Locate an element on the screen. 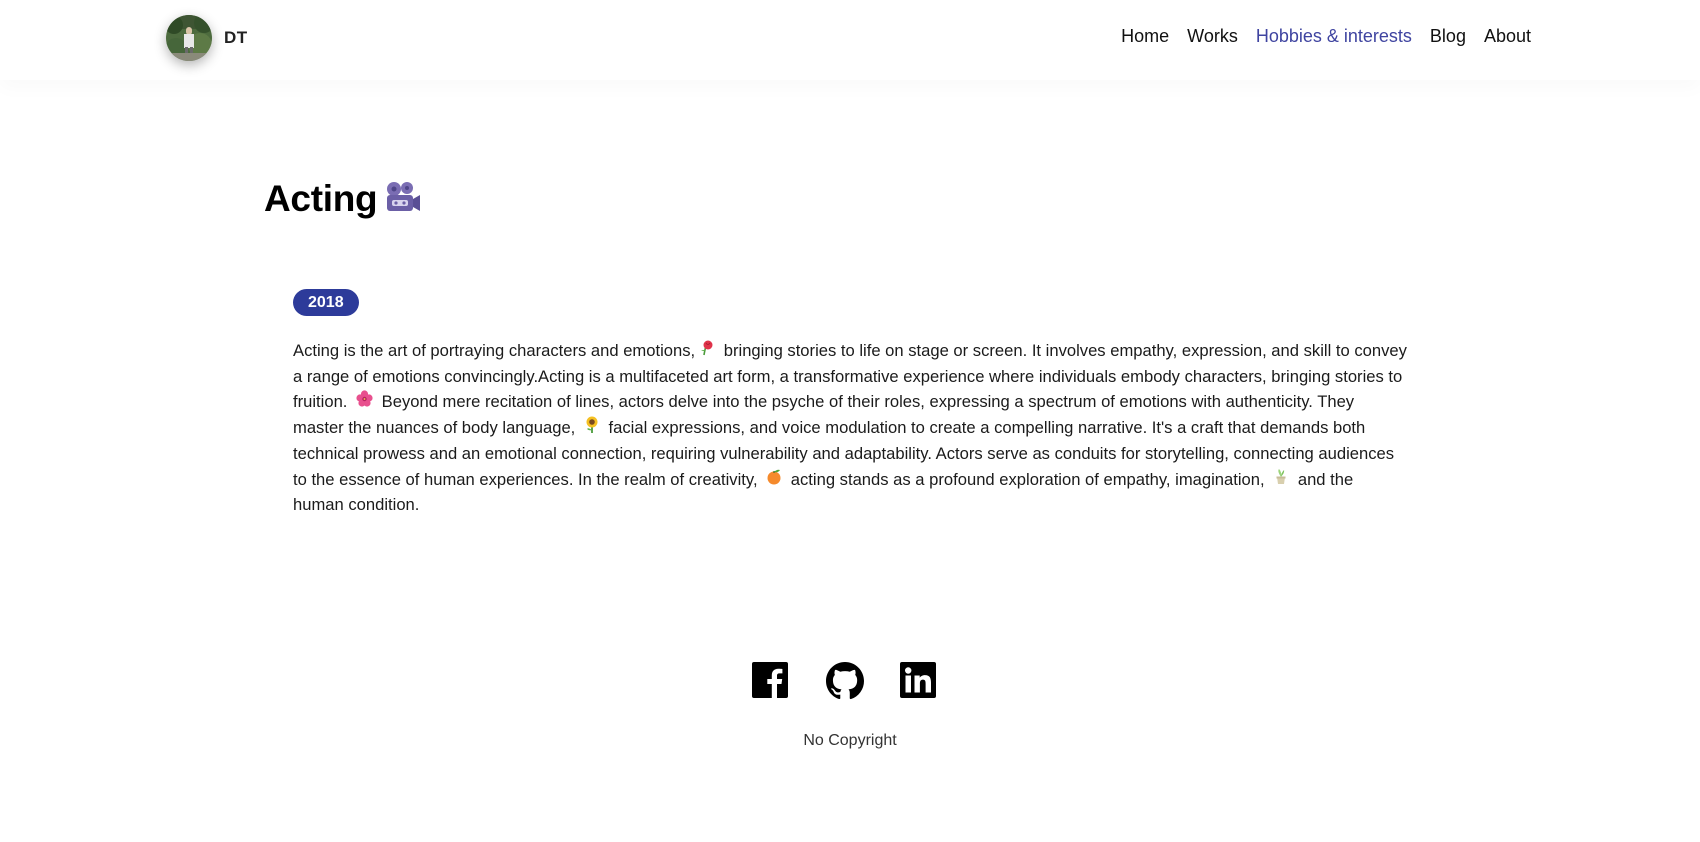 The width and height of the screenshot is (1700, 842). potted-plant-icon is located at coordinates (1281, 480).